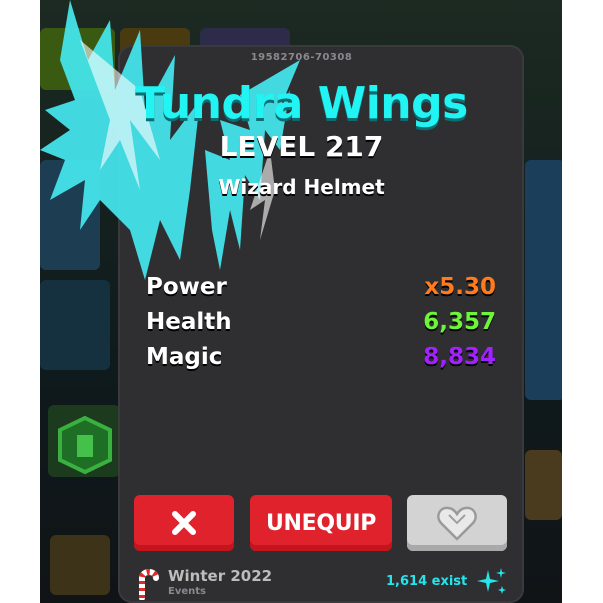  Describe the element at coordinates (186, 287) in the screenshot. I see `stat-label: Power` at that location.